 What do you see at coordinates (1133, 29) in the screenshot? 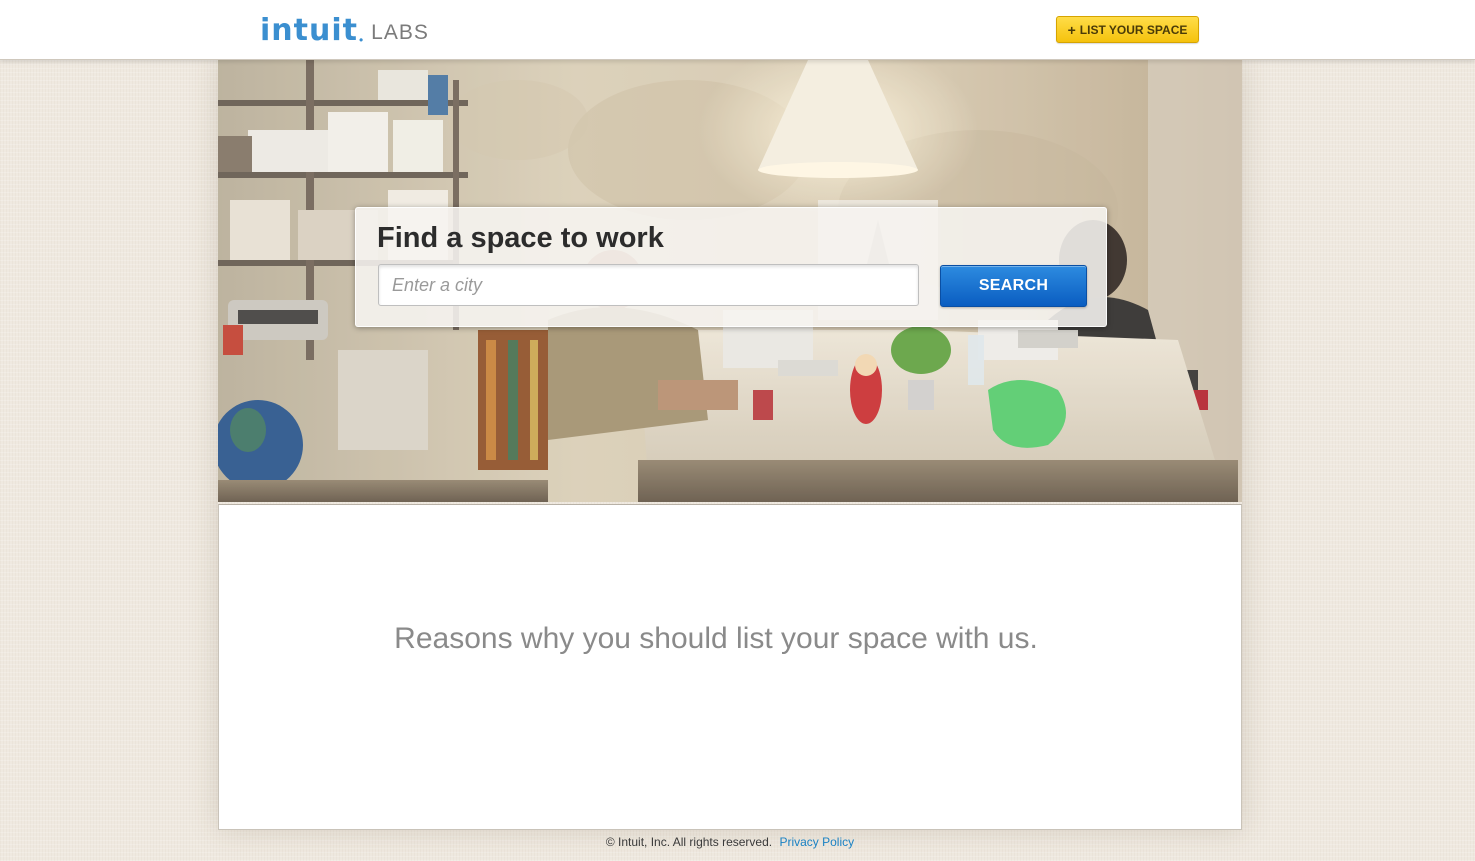
I see `list-your-space-label: LIST YOUR SPACE` at bounding box center [1133, 29].